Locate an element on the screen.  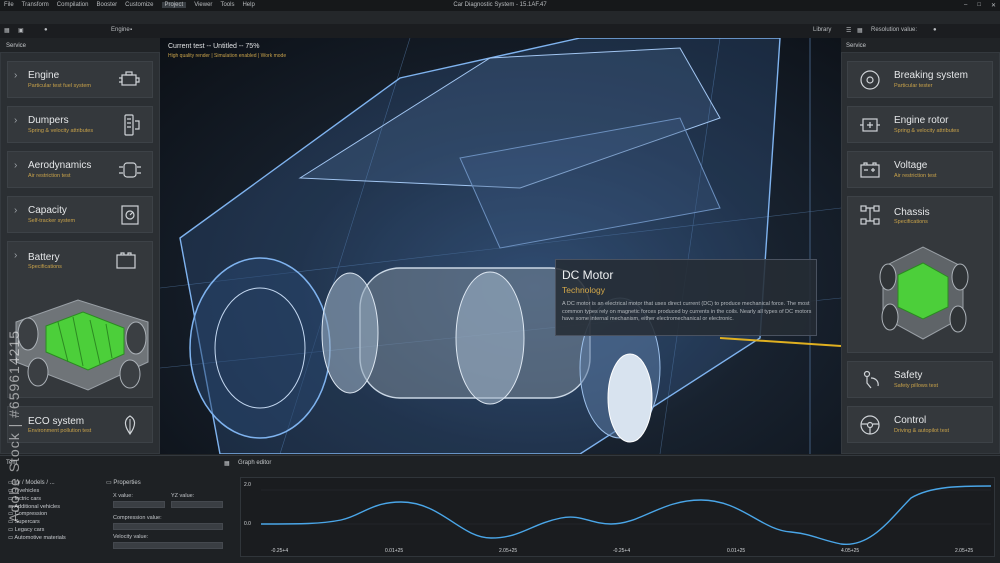
card-title: Voltage is located at coordinates (911, 165).